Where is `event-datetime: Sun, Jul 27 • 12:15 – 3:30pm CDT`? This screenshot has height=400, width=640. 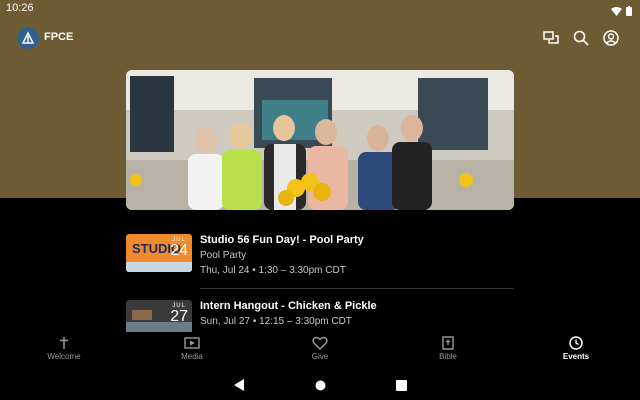
event-datetime: Sun, Jul 27 • 12:15 – 3:30pm CDT is located at coordinates (276, 321).